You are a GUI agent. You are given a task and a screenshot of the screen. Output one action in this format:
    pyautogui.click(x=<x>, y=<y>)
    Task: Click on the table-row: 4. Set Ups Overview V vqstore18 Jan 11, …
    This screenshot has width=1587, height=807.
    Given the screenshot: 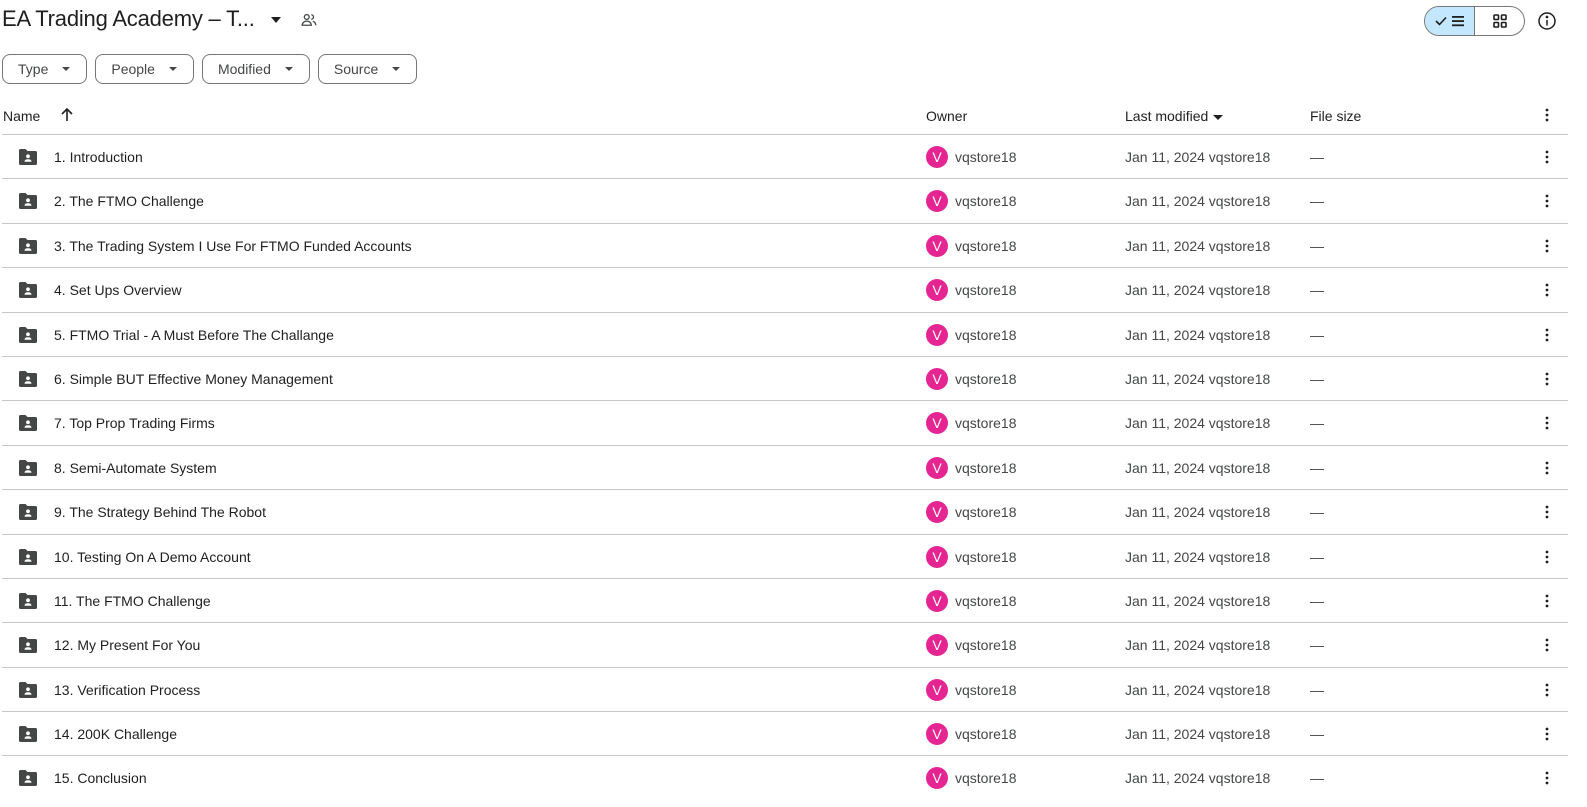 What is the action you would take?
    pyautogui.click(x=785, y=290)
    